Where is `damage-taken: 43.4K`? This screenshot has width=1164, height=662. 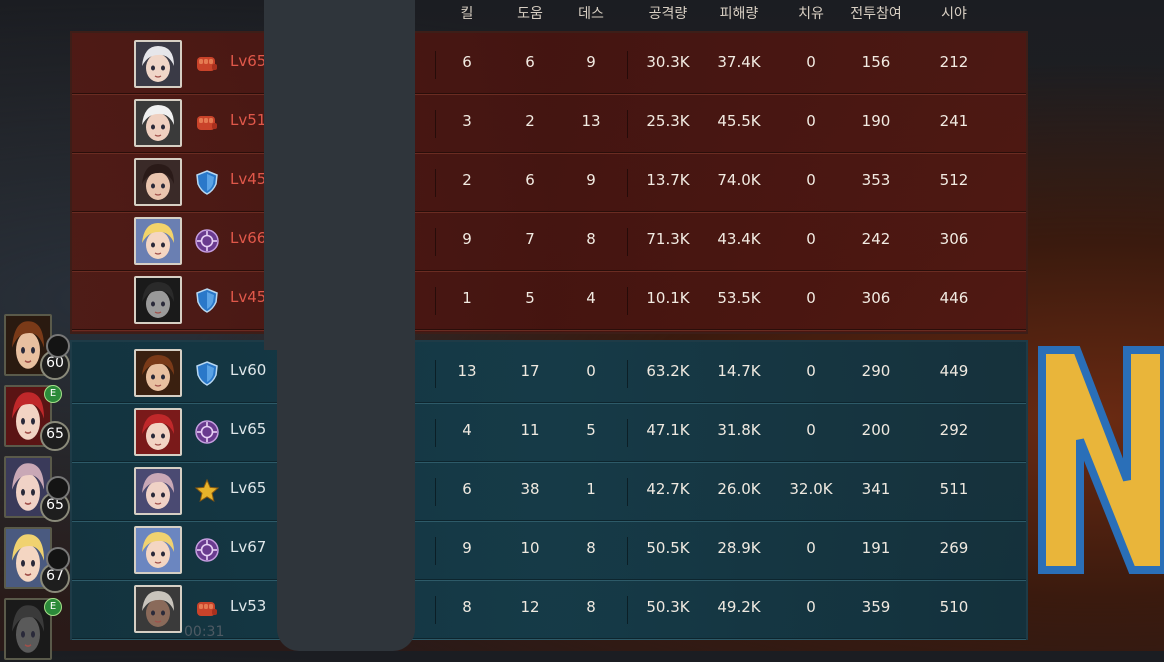
damage-taken: 43.4K is located at coordinates (739, 239).